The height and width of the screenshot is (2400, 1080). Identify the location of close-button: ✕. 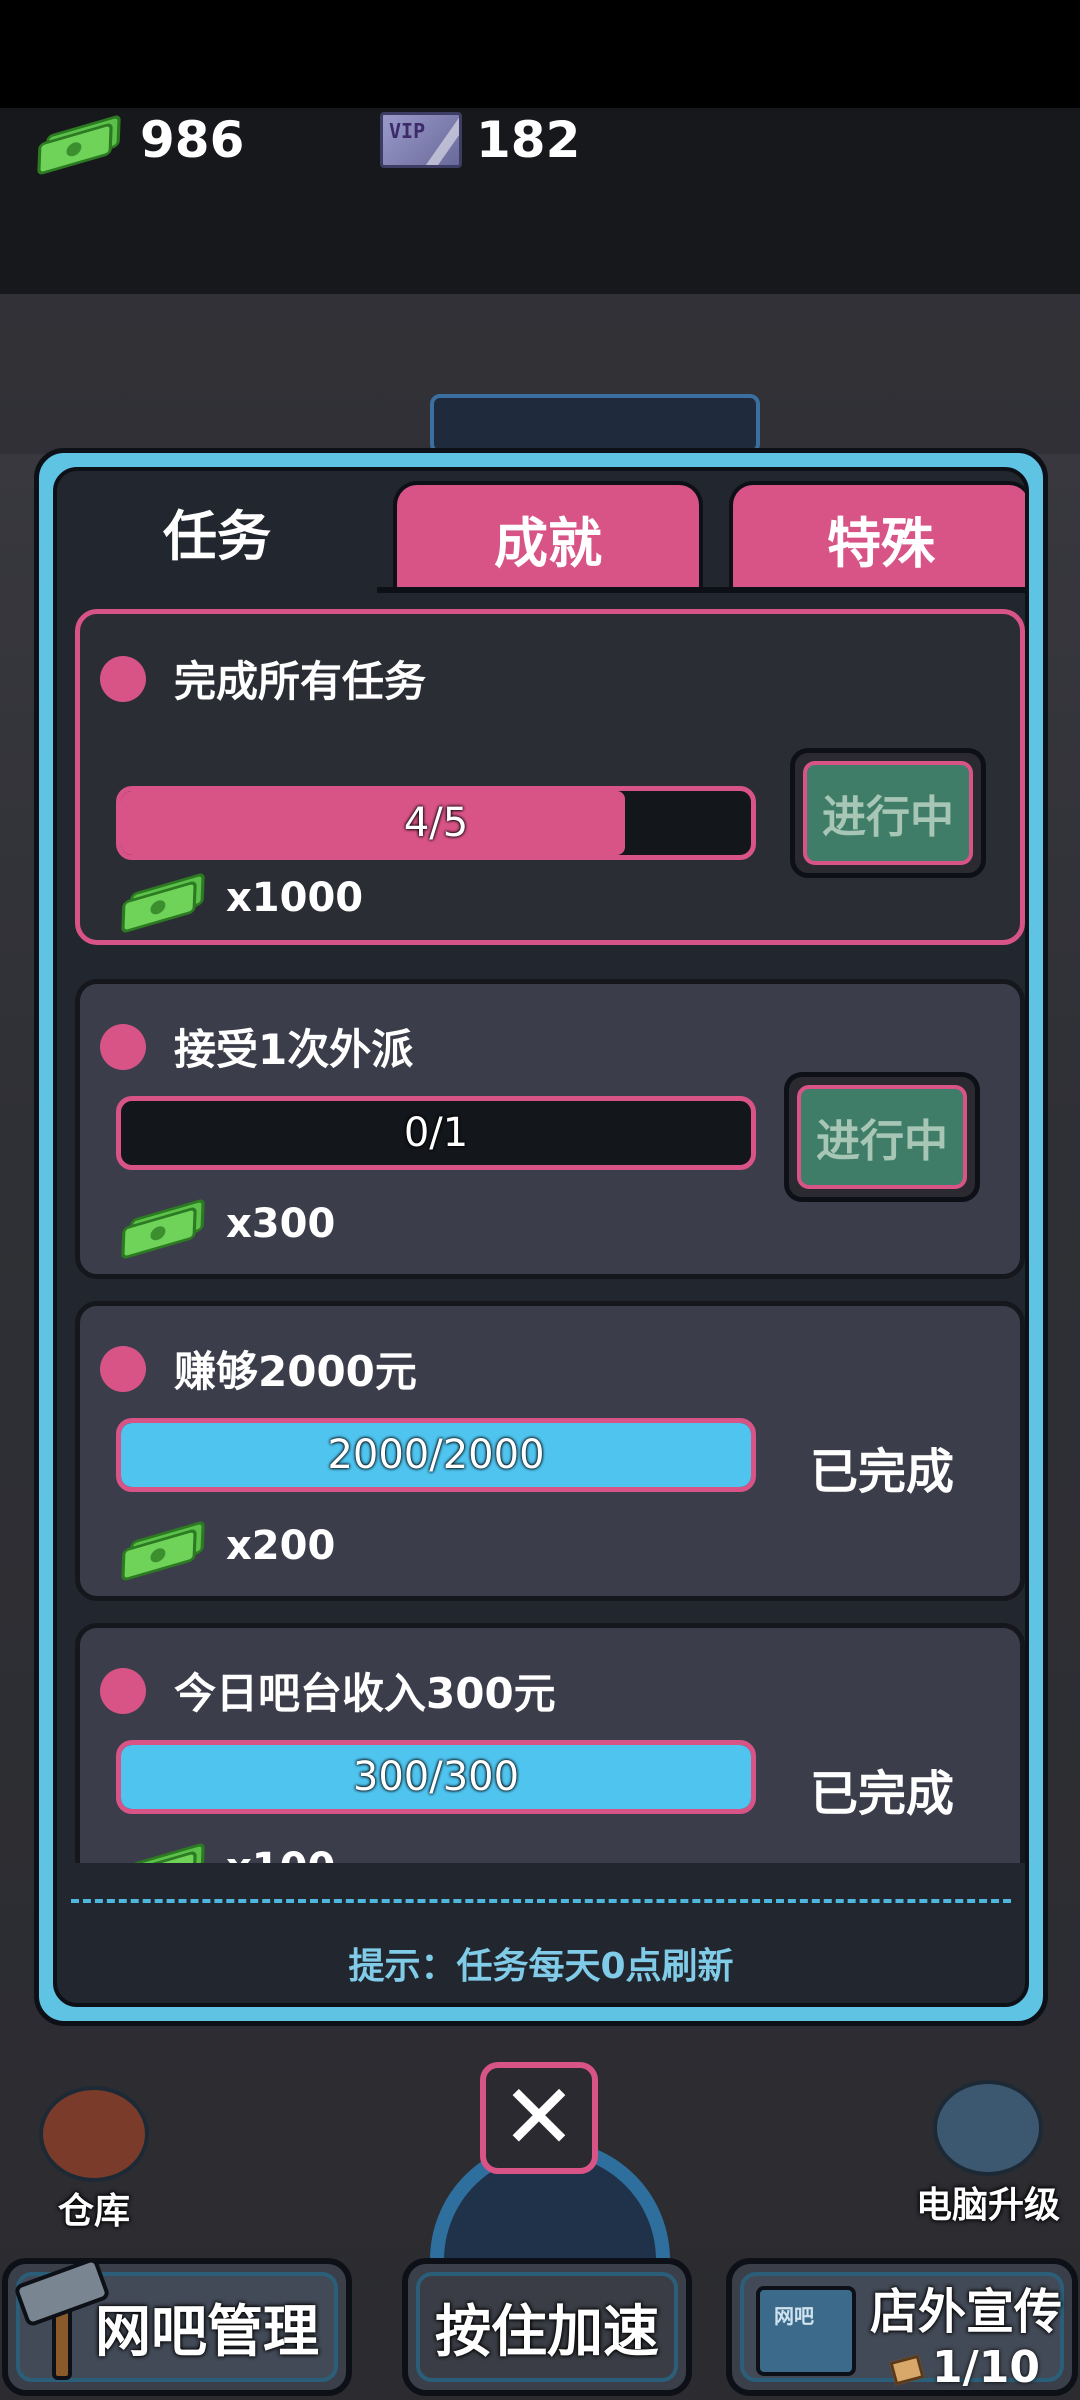
(539, 2118).